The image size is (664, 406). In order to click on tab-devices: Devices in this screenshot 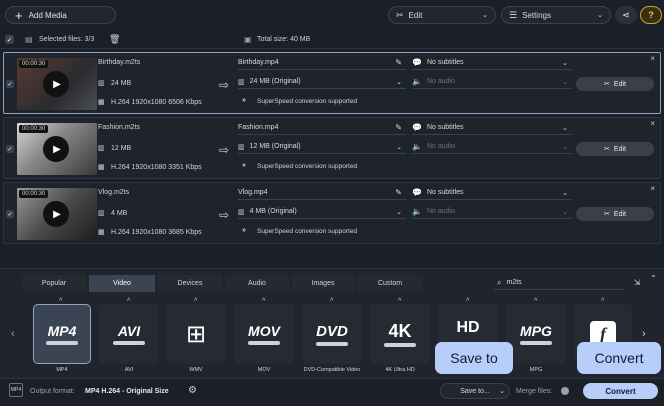, I will do `click(190, 283)`.